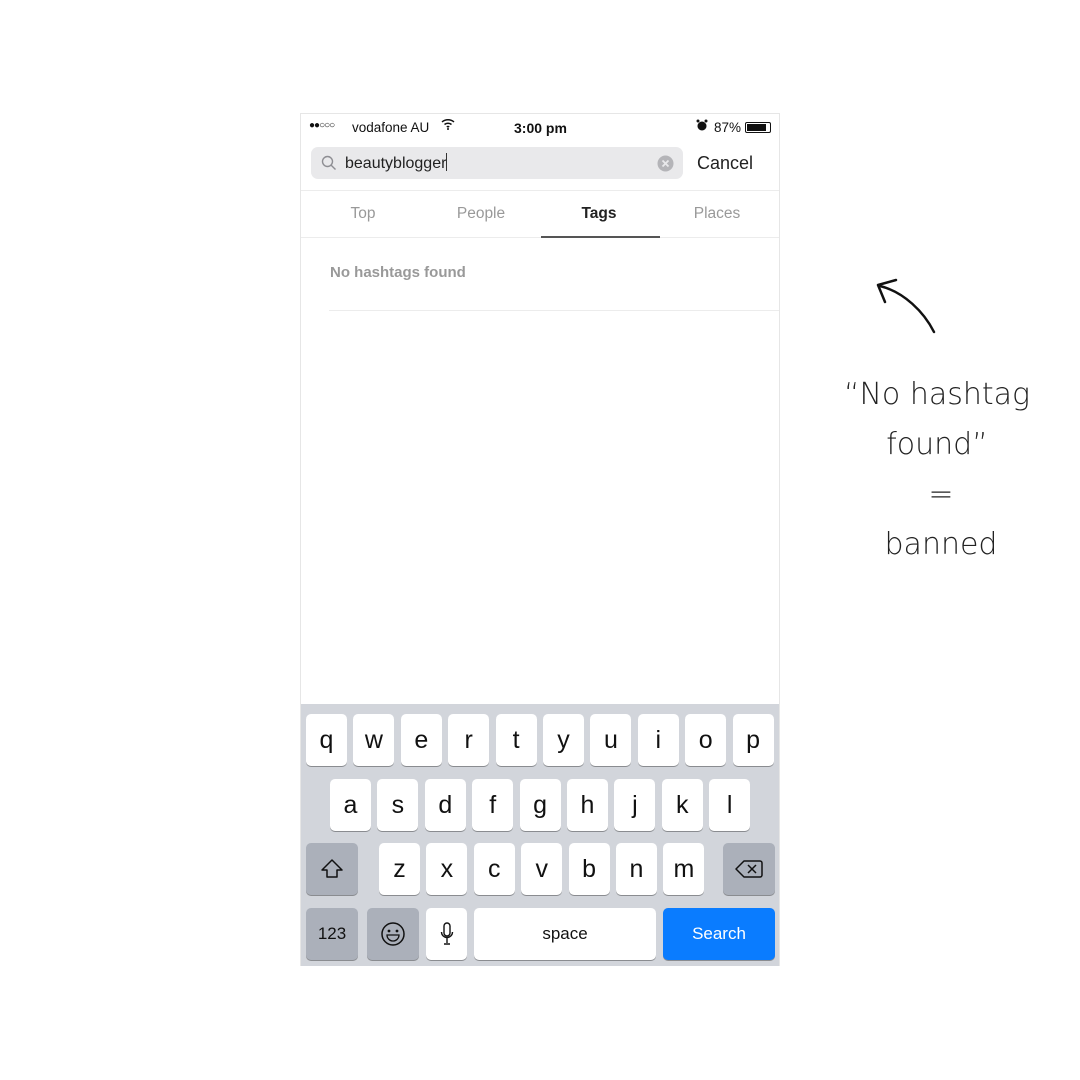 The image size is (1080, 1080). I want to click on key-k: k, so click(682, 805).